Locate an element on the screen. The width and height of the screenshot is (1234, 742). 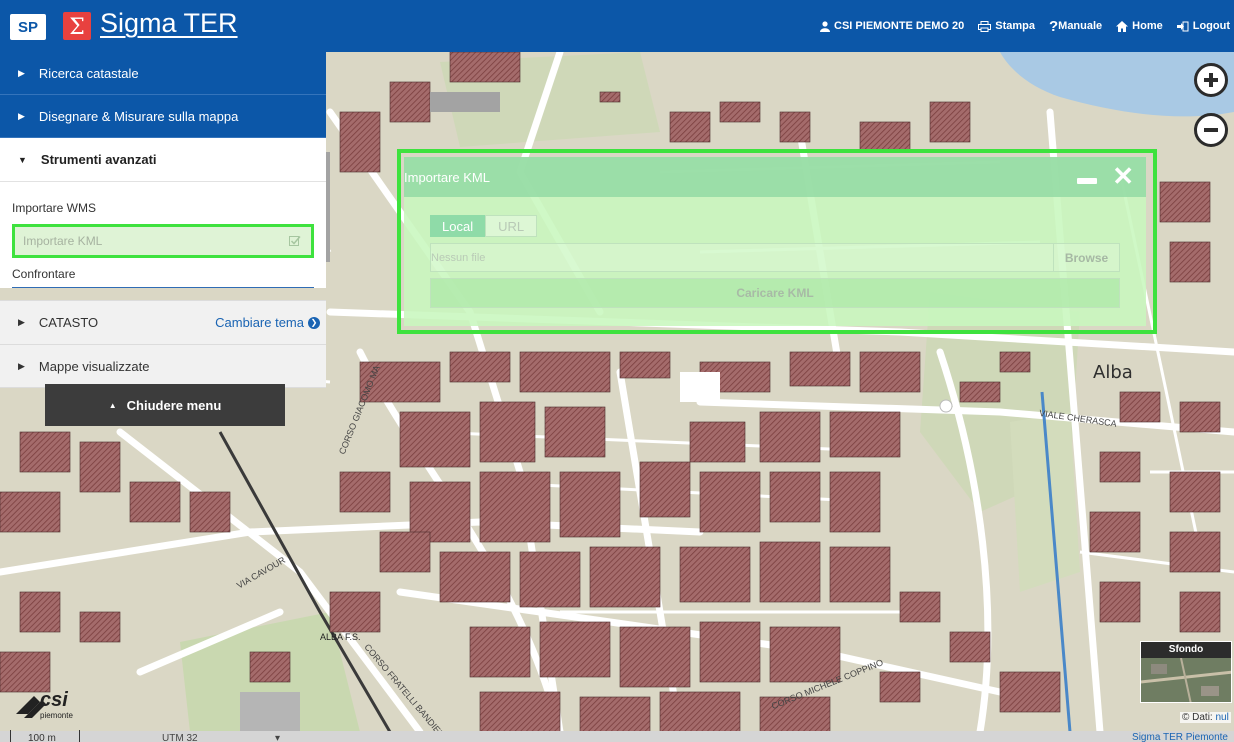
map-attribution: © Dati: nul is located at coordinates (1205, 717).